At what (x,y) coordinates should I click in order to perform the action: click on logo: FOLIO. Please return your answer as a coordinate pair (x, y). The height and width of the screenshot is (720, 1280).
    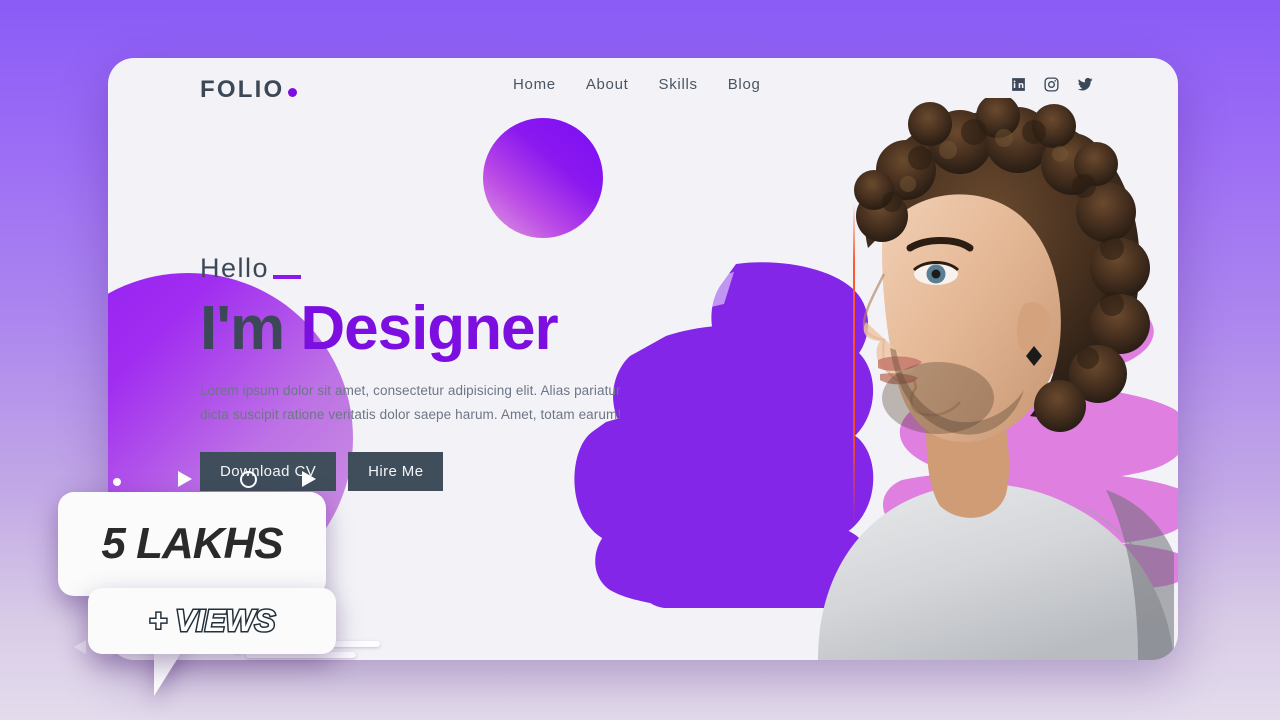
    Looking at the image, I should click on (249, 90).